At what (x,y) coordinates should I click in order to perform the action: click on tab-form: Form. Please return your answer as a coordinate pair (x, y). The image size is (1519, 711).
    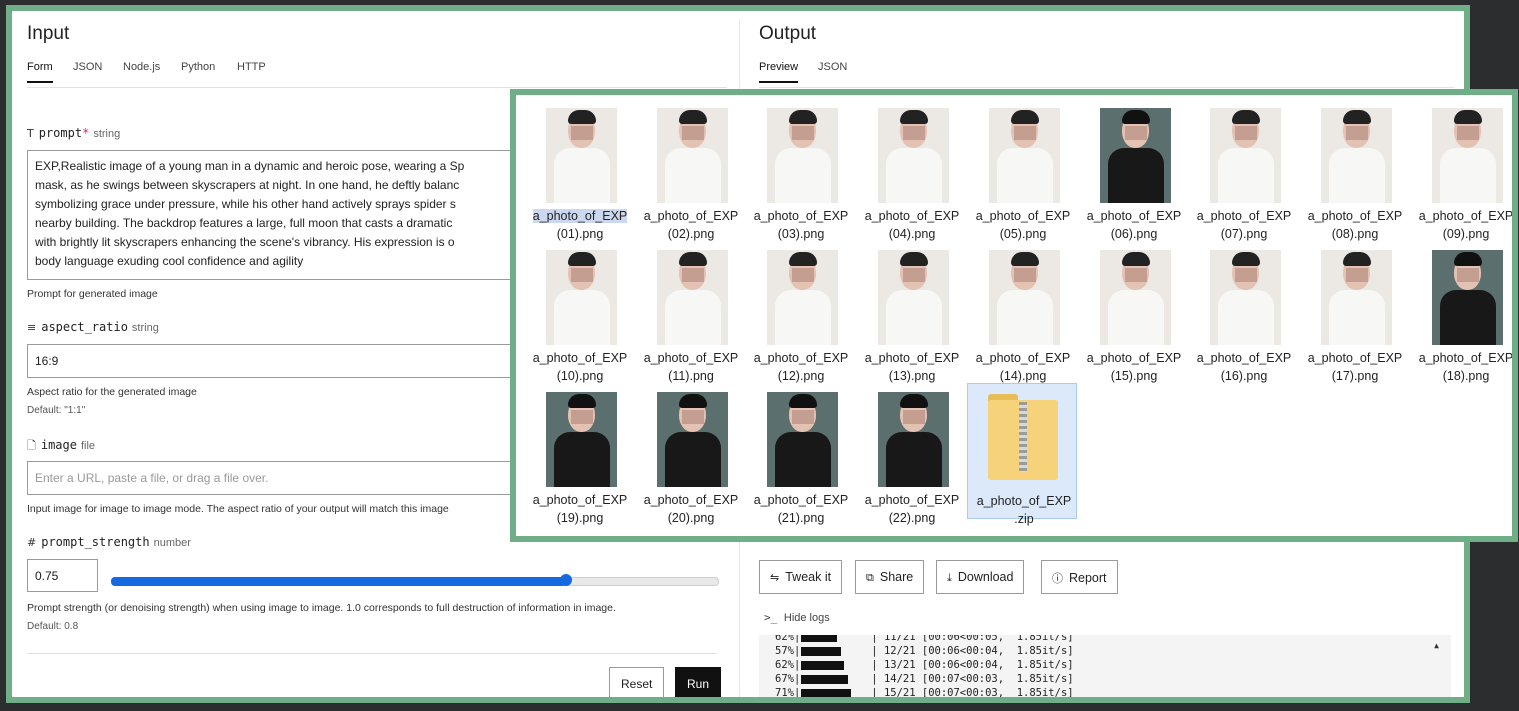
    Looking at the image, I should click on (40, 72).